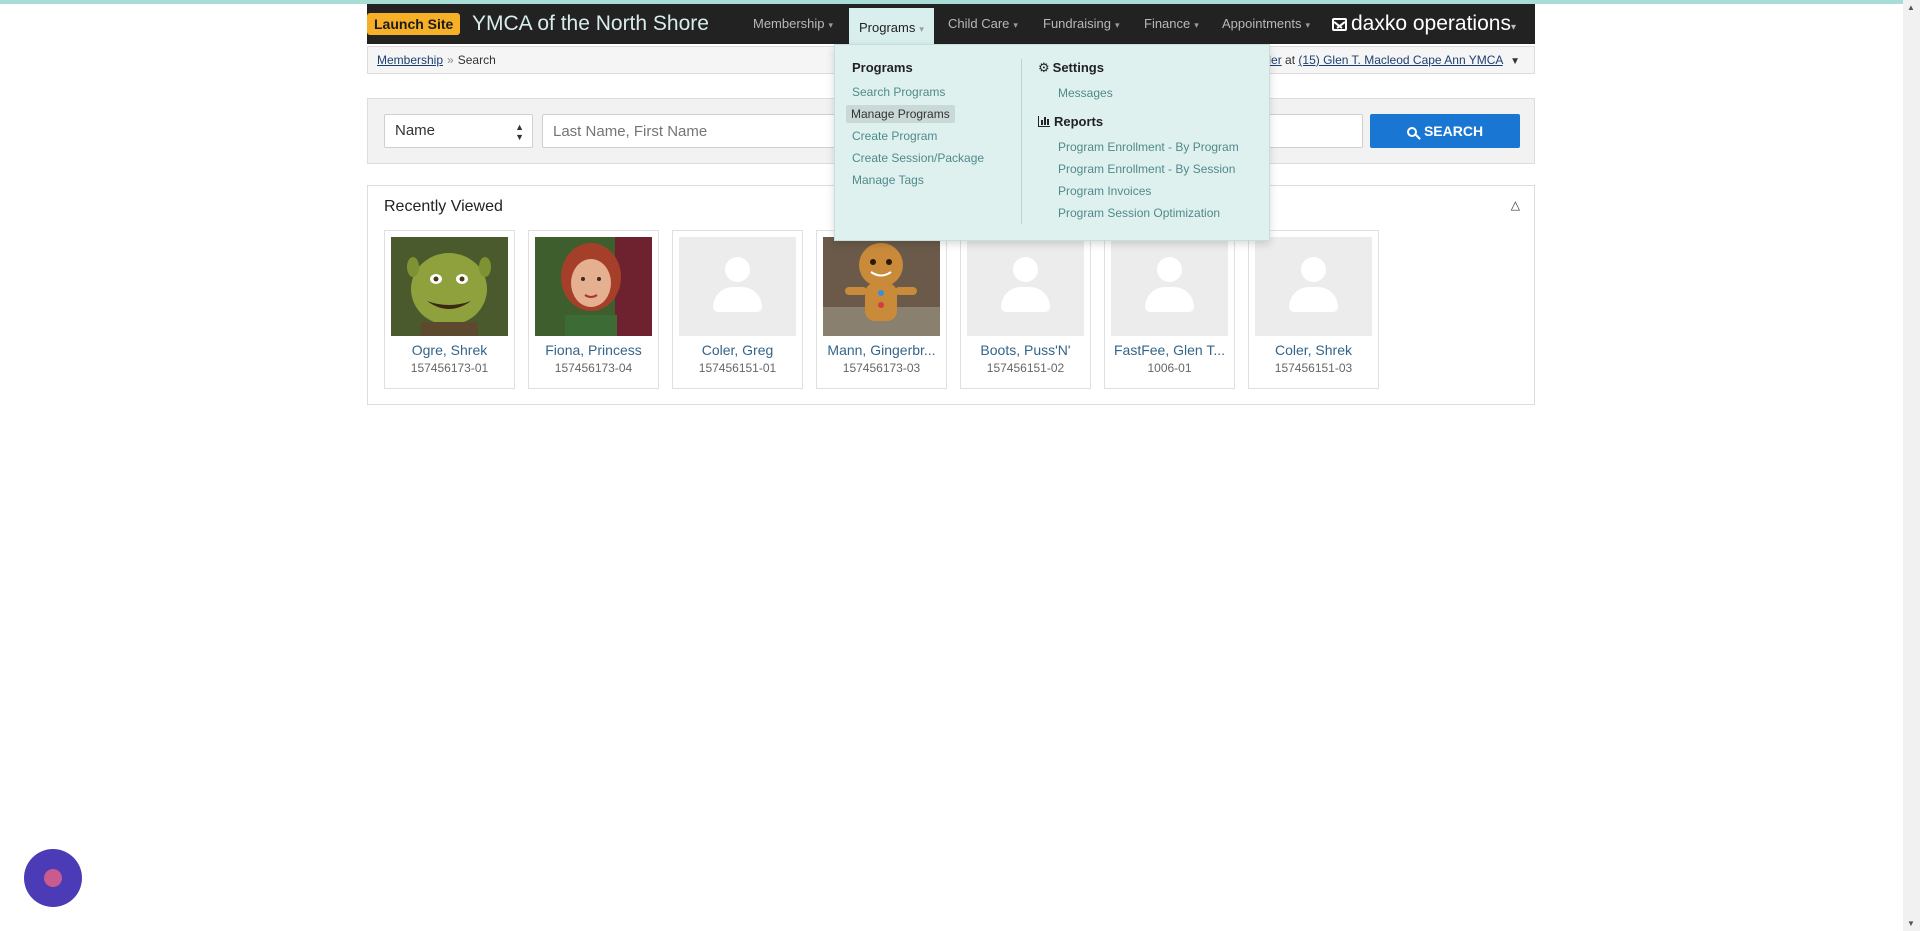  Describe the element at coordinates (898, 92) in the screenshot. I see `menu-search-programs: Search Programs` at that location.